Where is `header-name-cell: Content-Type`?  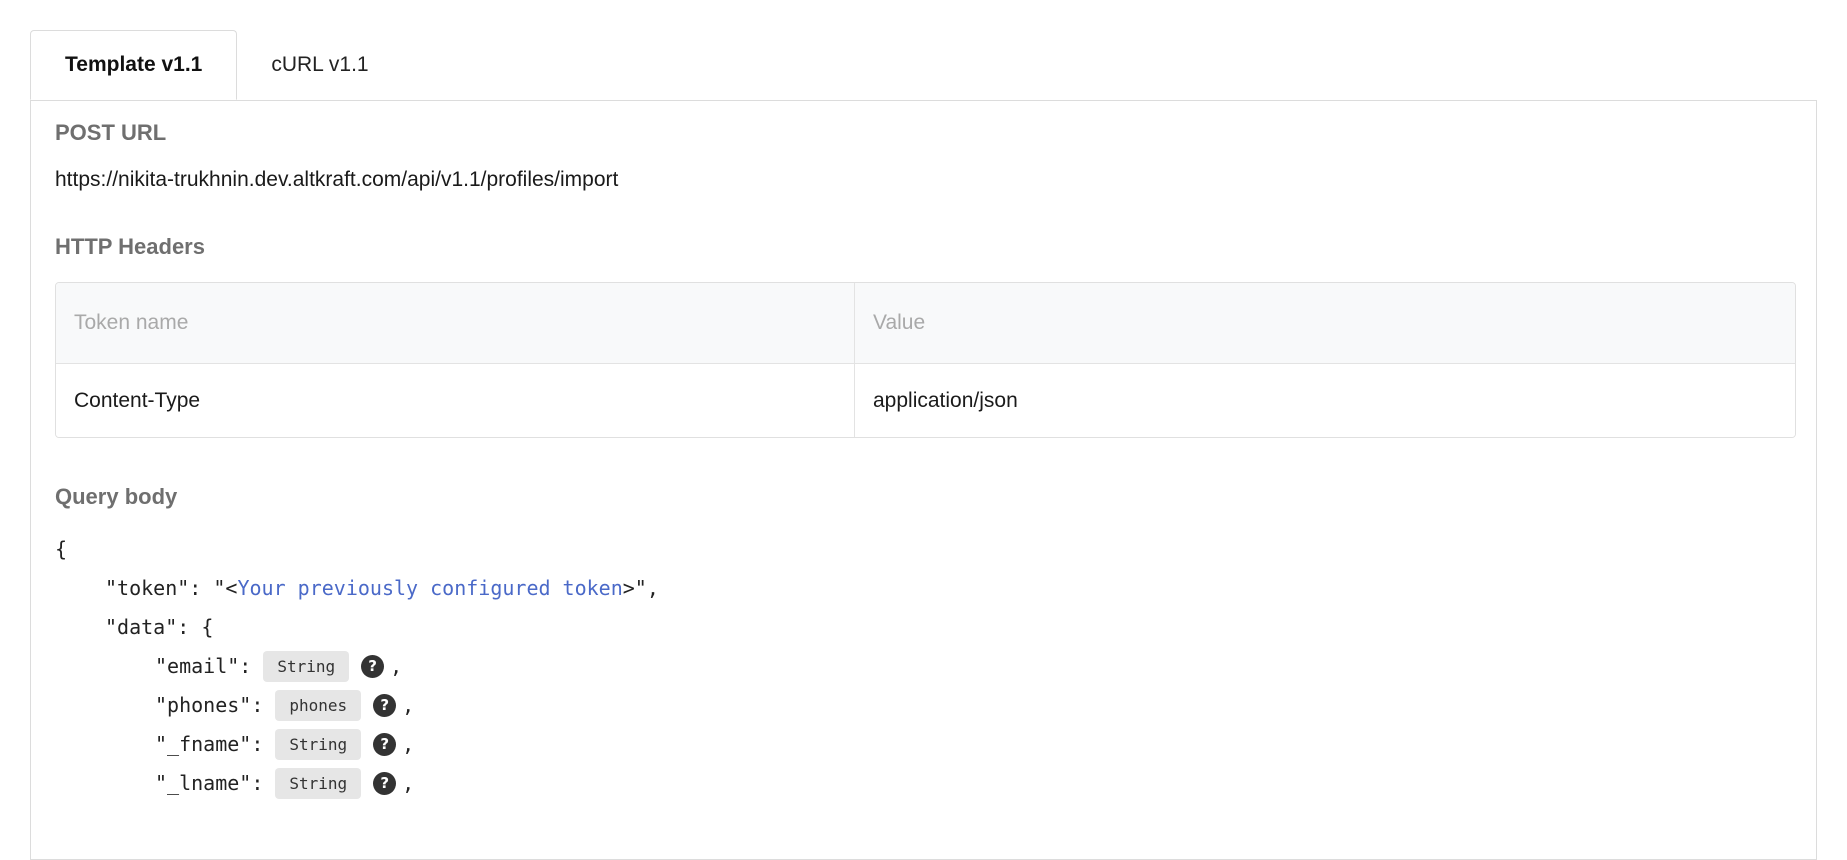
header-name-cell: Content-Type is located at coordinates (455, 400).